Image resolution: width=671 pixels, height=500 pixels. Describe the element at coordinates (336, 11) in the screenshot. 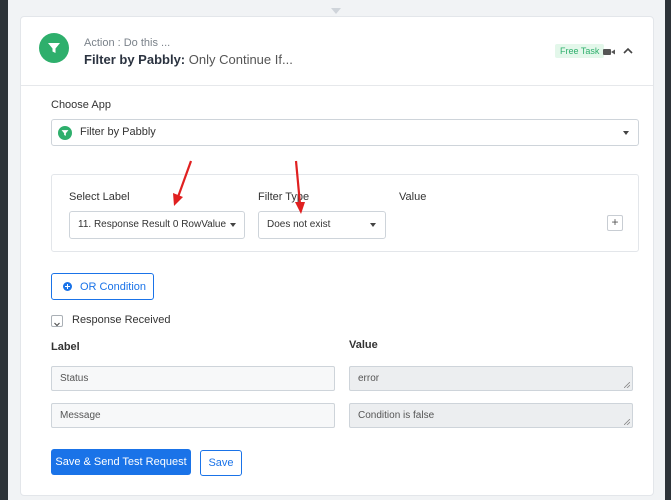

I see `connector-arrow` at that location.